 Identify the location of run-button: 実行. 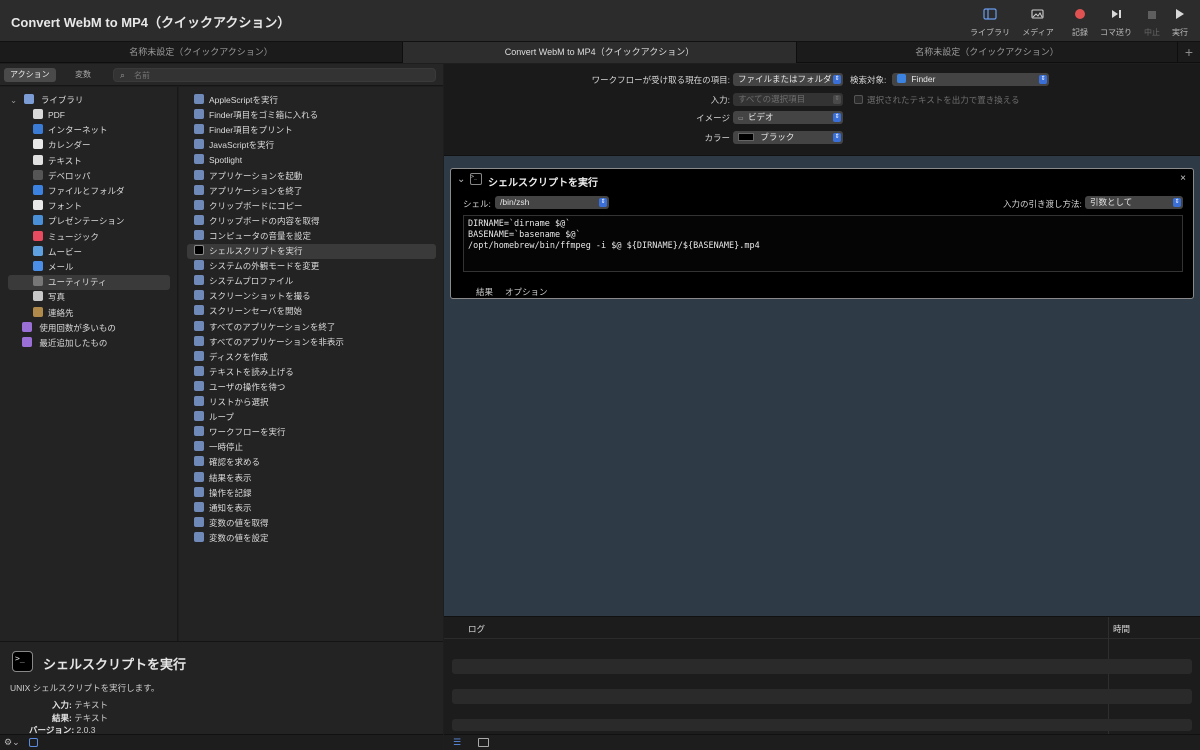
(1180, 23).